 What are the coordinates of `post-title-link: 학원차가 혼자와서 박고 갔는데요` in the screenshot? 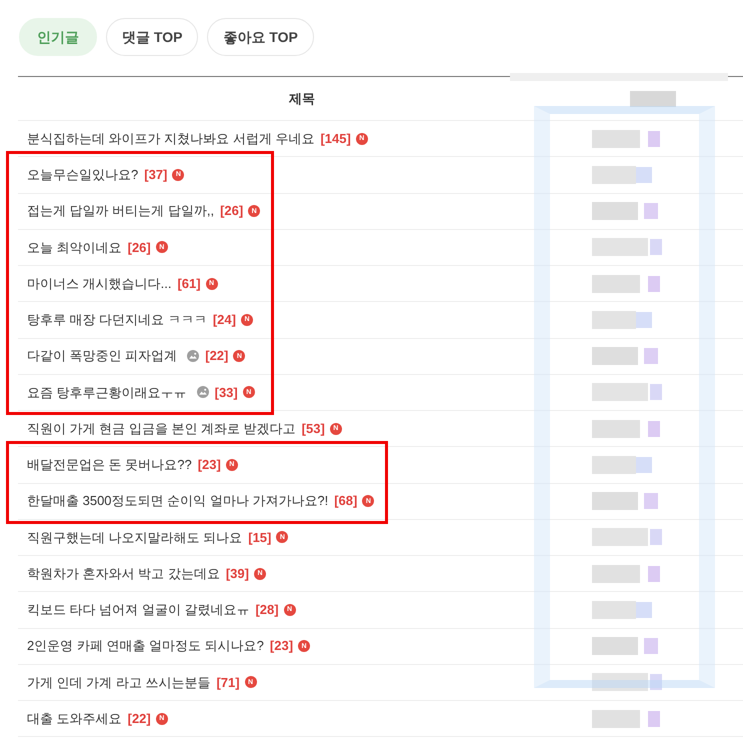 It's located at (123, 574).